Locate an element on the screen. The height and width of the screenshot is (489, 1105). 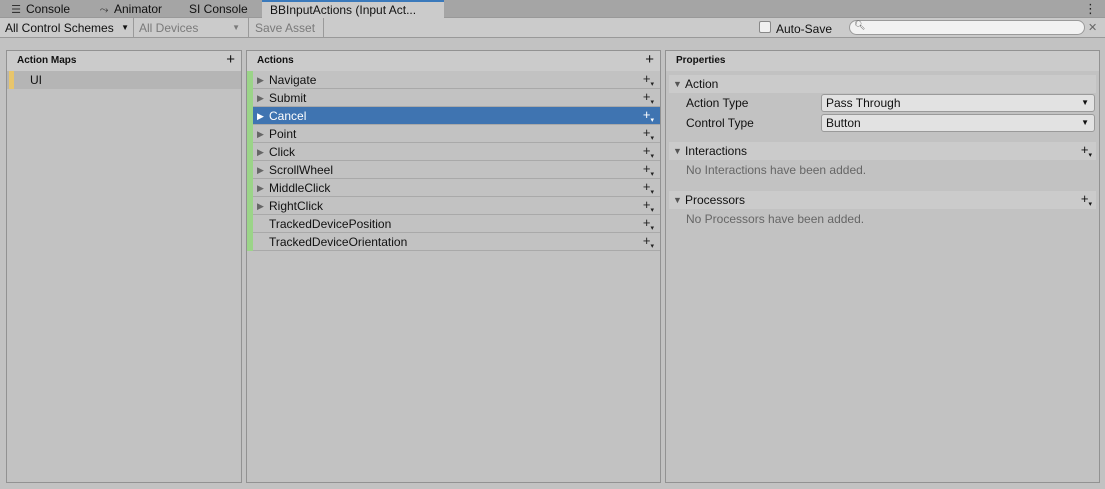
add-action-map-icon: + is located at coordinates (230, 60).